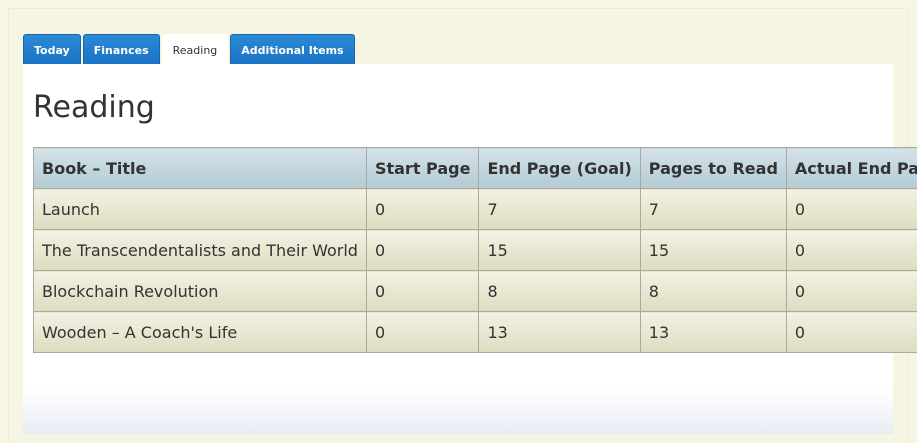 Image resolution: width=917 pixels, height=443 pixels. What do you see at coordinates (559, 332) in the screenshot?
I see `cell-end-page-goal: 13` at bounding box center [559, 332].